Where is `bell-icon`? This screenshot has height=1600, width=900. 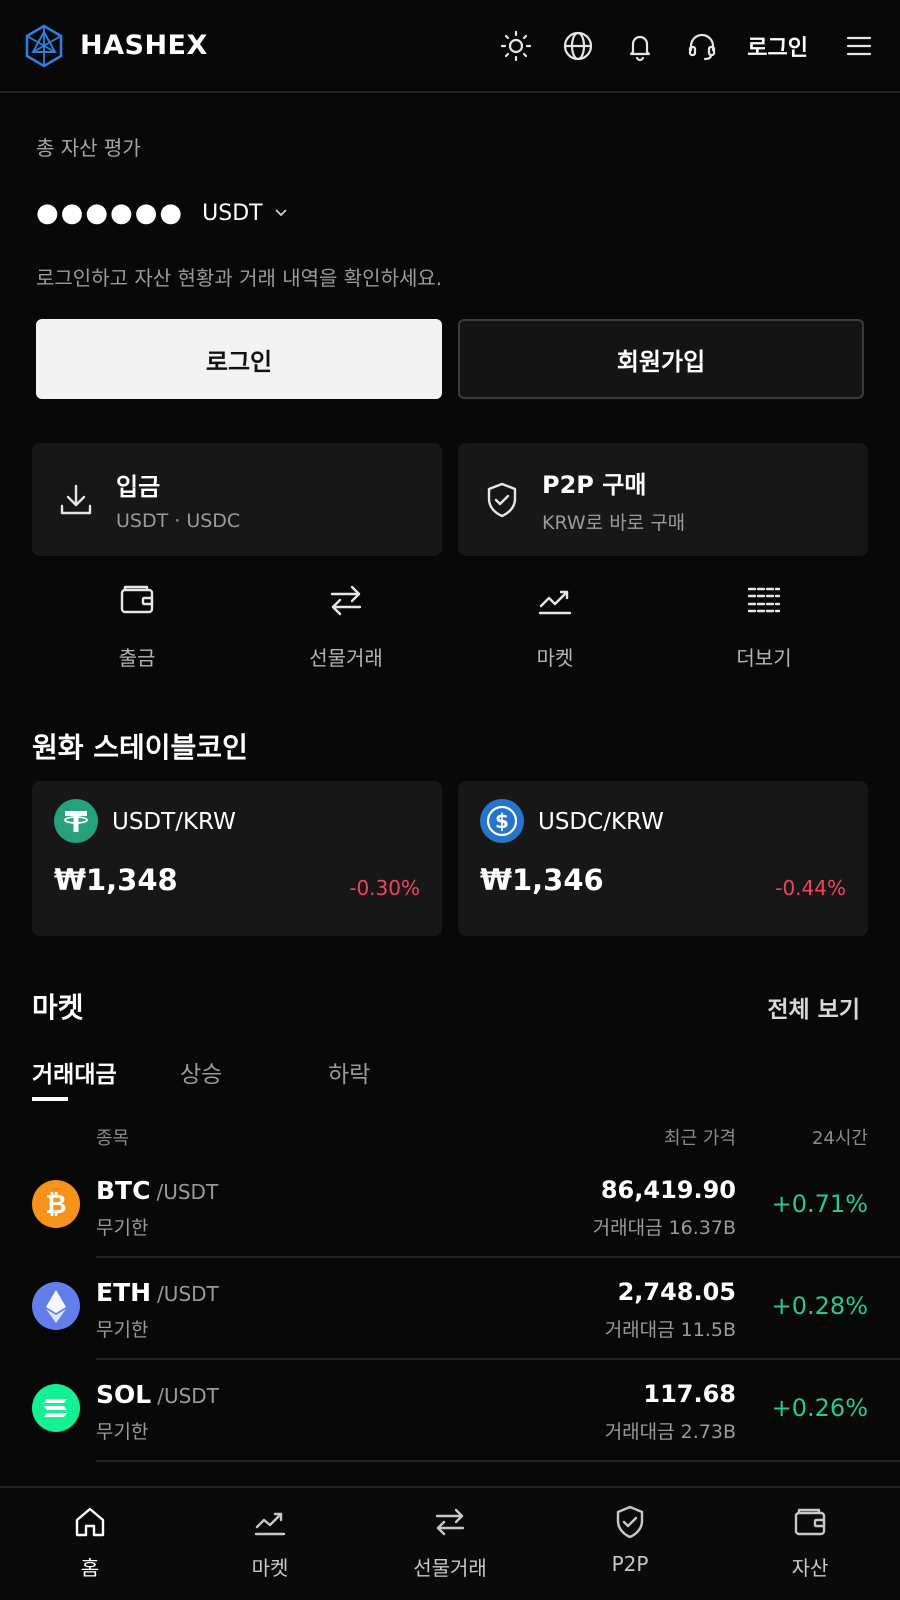
bell-icon is located at coordinates (640, 48).